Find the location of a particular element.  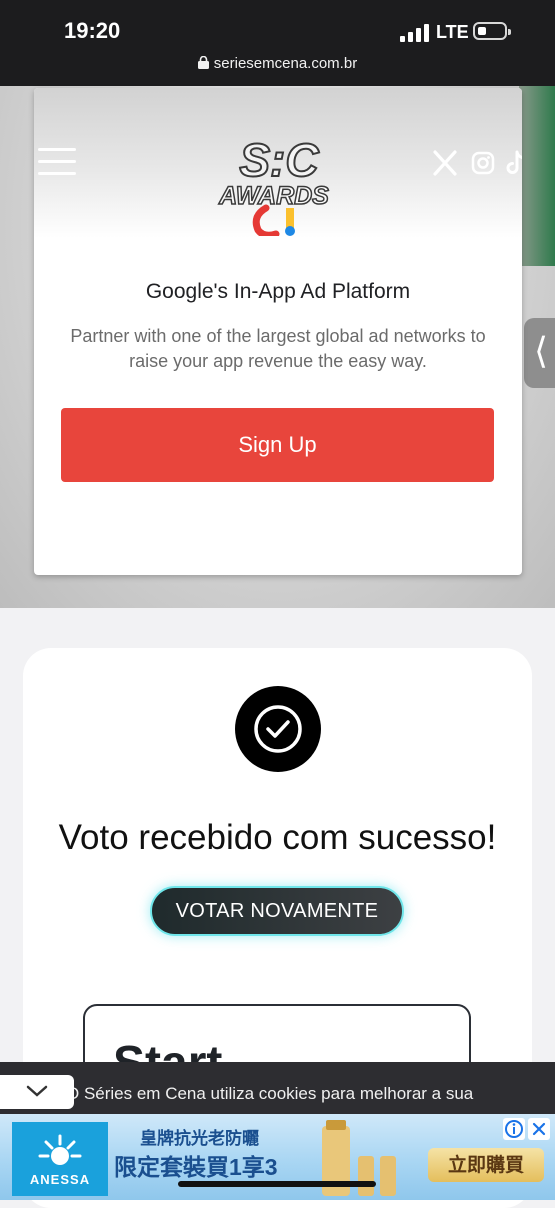

site-header: S:C AWARDS is located at coordinates (278, 163).